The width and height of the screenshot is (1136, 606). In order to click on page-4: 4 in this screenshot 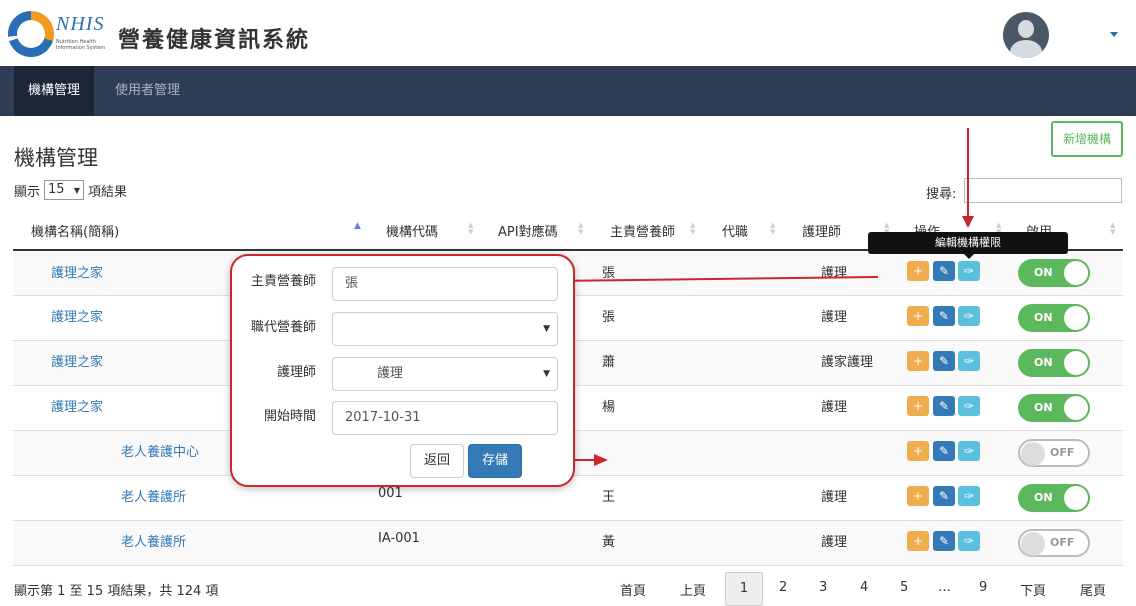, I will do `click(864, 587)`.